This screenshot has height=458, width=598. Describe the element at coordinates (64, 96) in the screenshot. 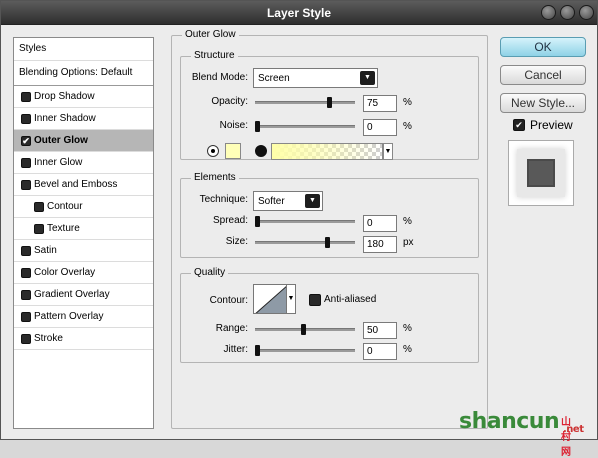

I see `drop-shadow-label: Drop Shadow` at that location.